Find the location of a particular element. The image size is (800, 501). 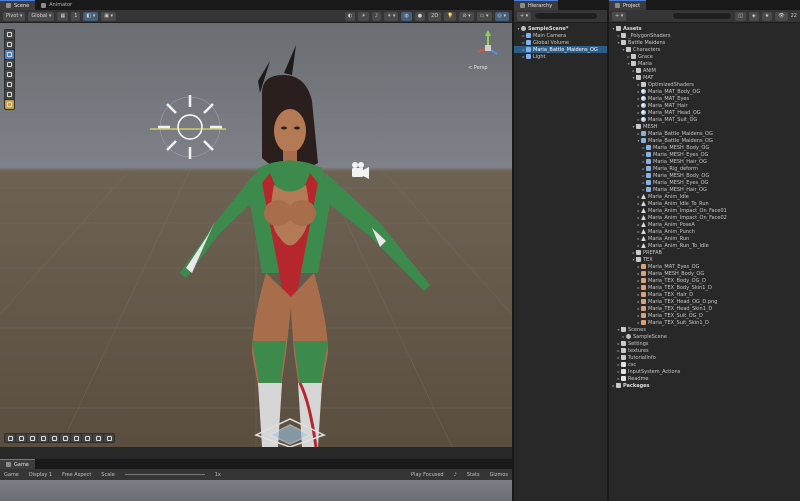

gizmos-button: Gizmos is located at coordinates (499, 475).